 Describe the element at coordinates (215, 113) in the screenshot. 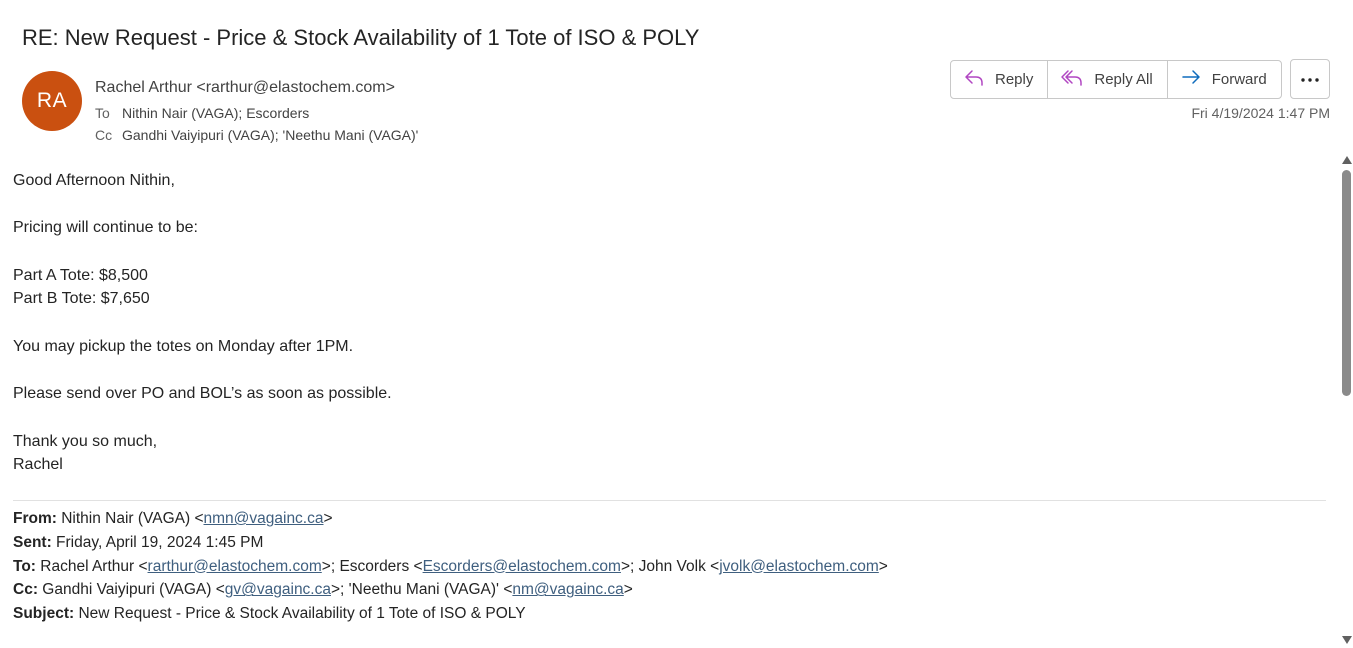

I see `to-recipients: Nithin Nair (VAGA); Escorders` at that location.